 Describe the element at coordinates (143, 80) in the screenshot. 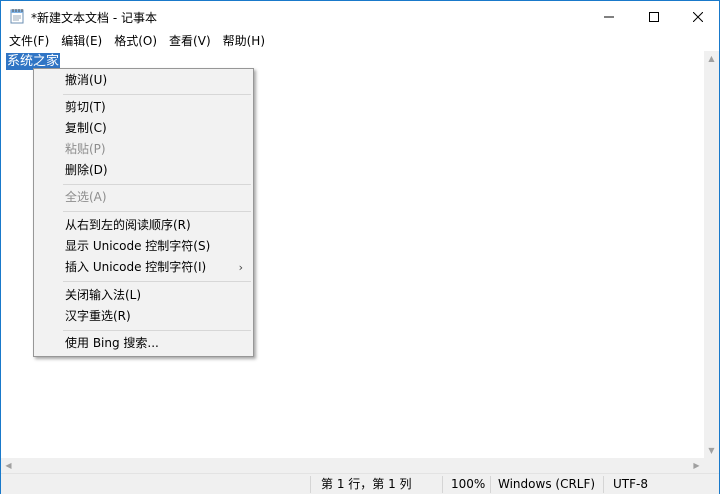

I see `menu-item-undo: 撤消(U)` at that location.